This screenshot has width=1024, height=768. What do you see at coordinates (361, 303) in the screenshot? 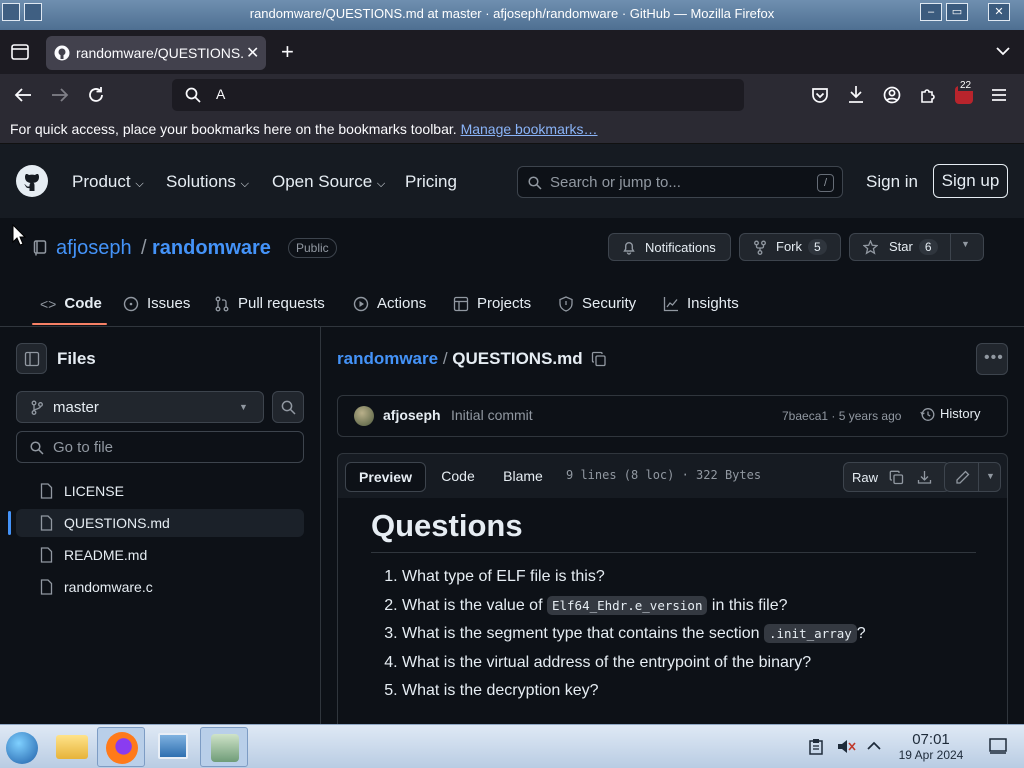
I see `actions-play-icon` at bounding box center [361, 303].